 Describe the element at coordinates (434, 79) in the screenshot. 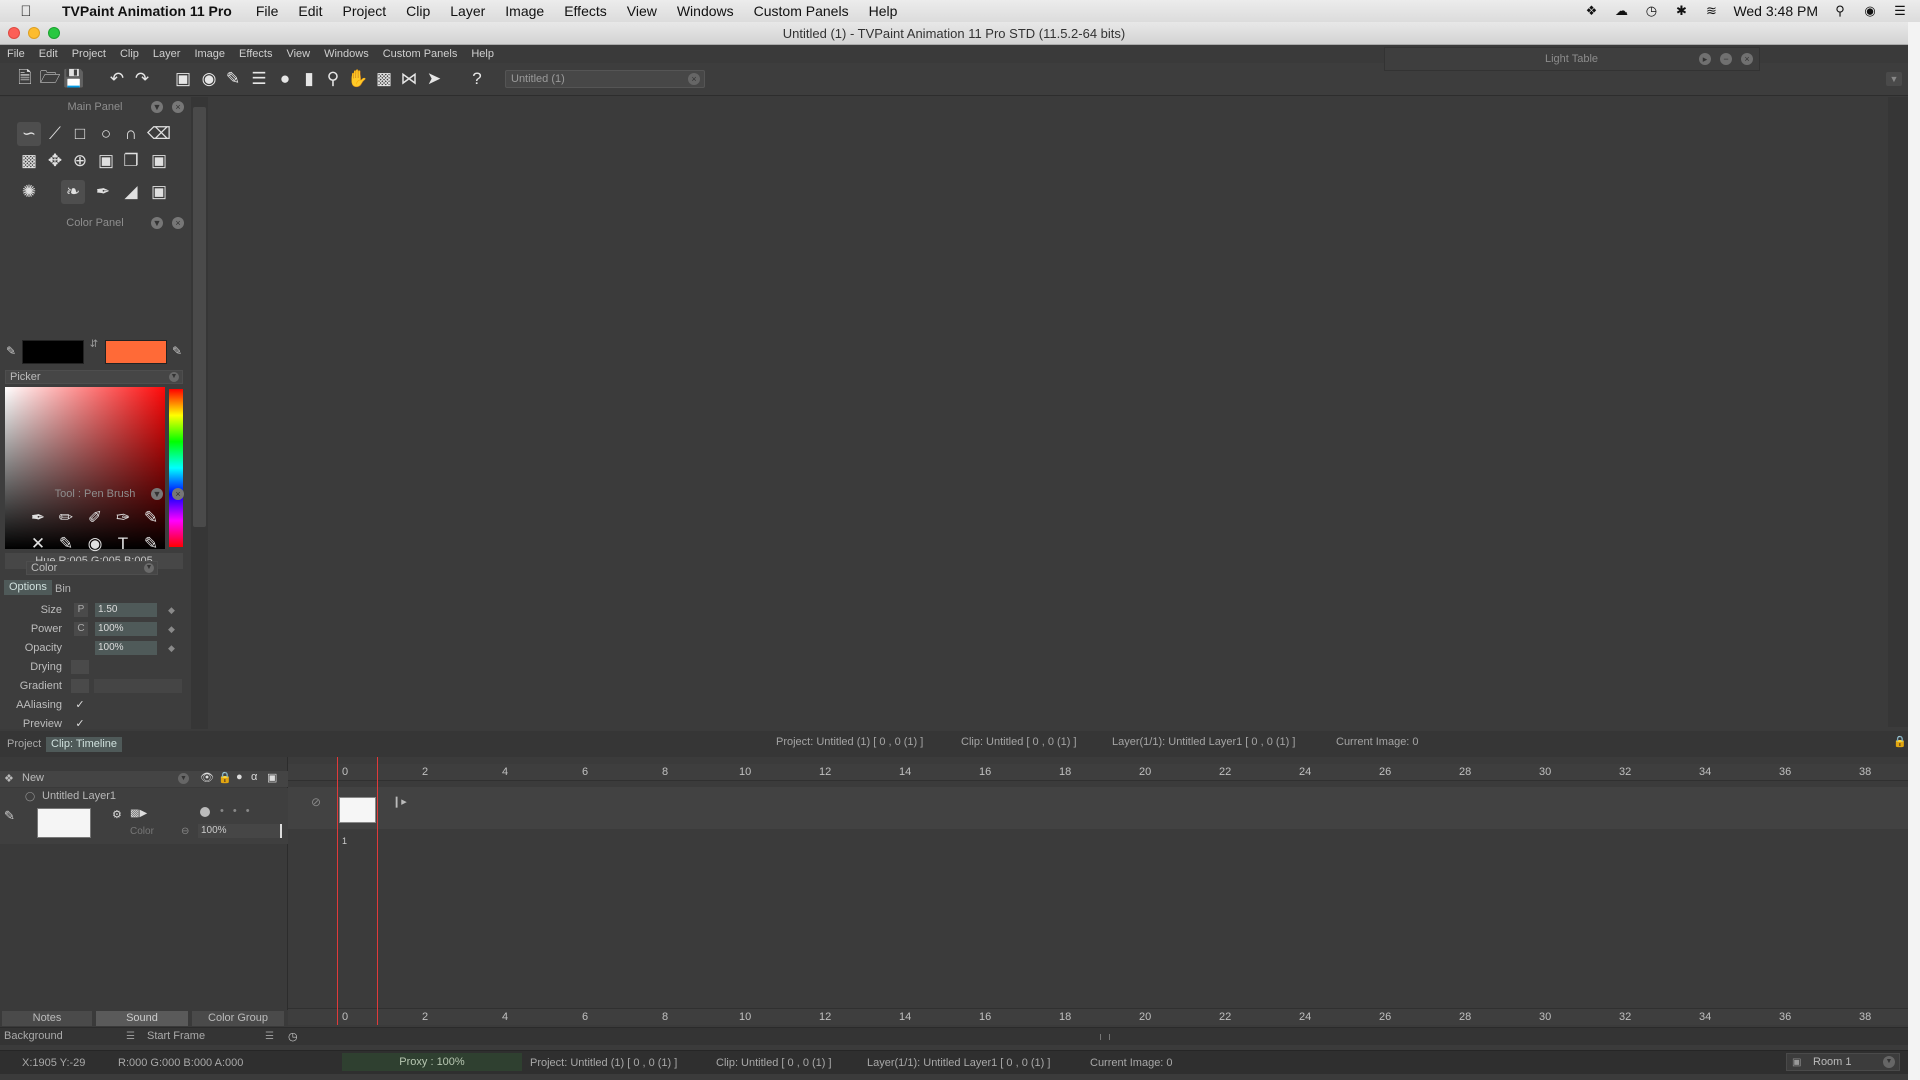

I see `paper-plane-icon: ➤` at that location.